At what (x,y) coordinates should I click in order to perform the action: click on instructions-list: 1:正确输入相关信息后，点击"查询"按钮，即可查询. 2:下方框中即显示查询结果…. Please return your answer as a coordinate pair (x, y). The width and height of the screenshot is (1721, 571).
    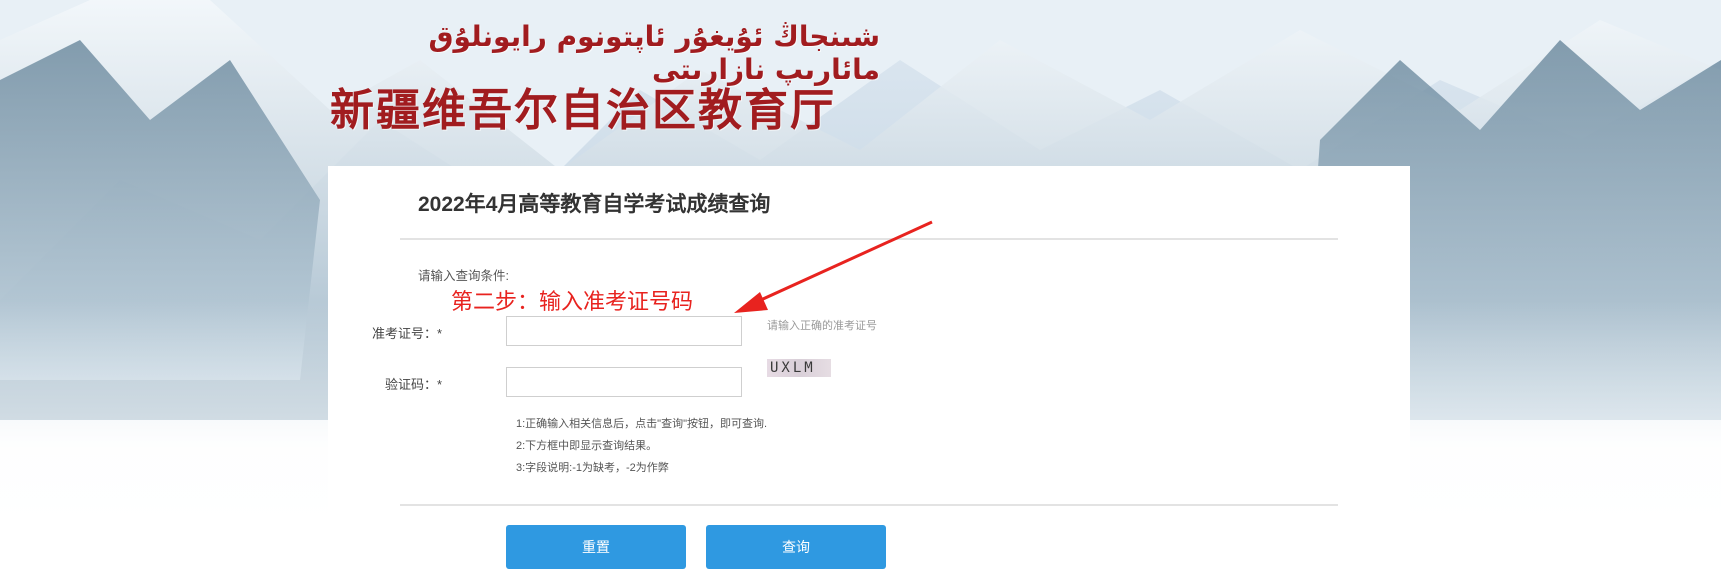
    Looking at the image, I should click on (641, 446).